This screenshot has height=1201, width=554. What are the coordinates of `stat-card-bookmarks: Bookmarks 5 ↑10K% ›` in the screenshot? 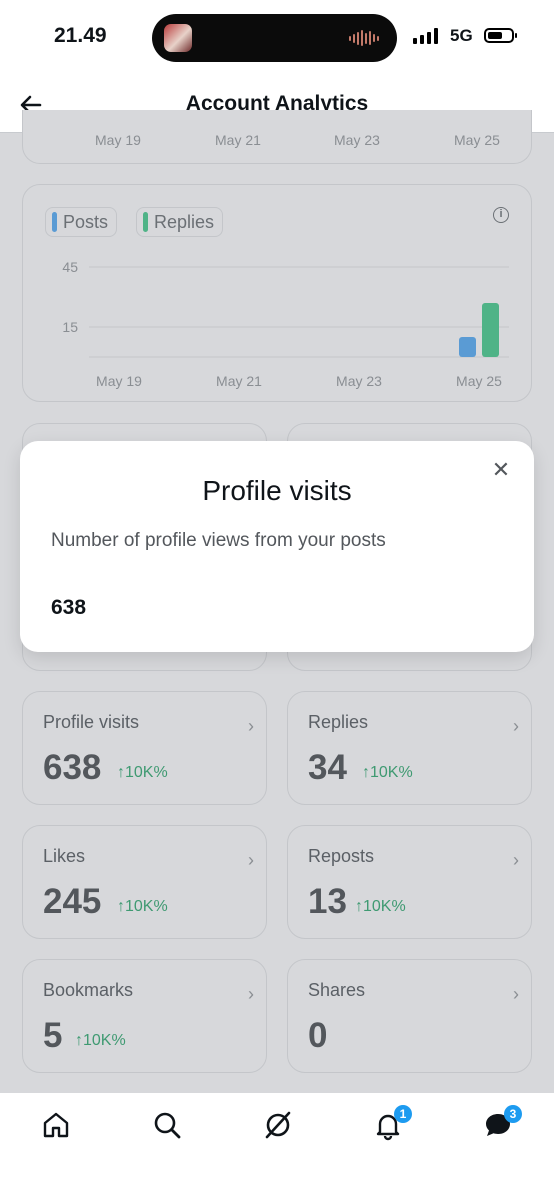 It's located at (144, 1016).